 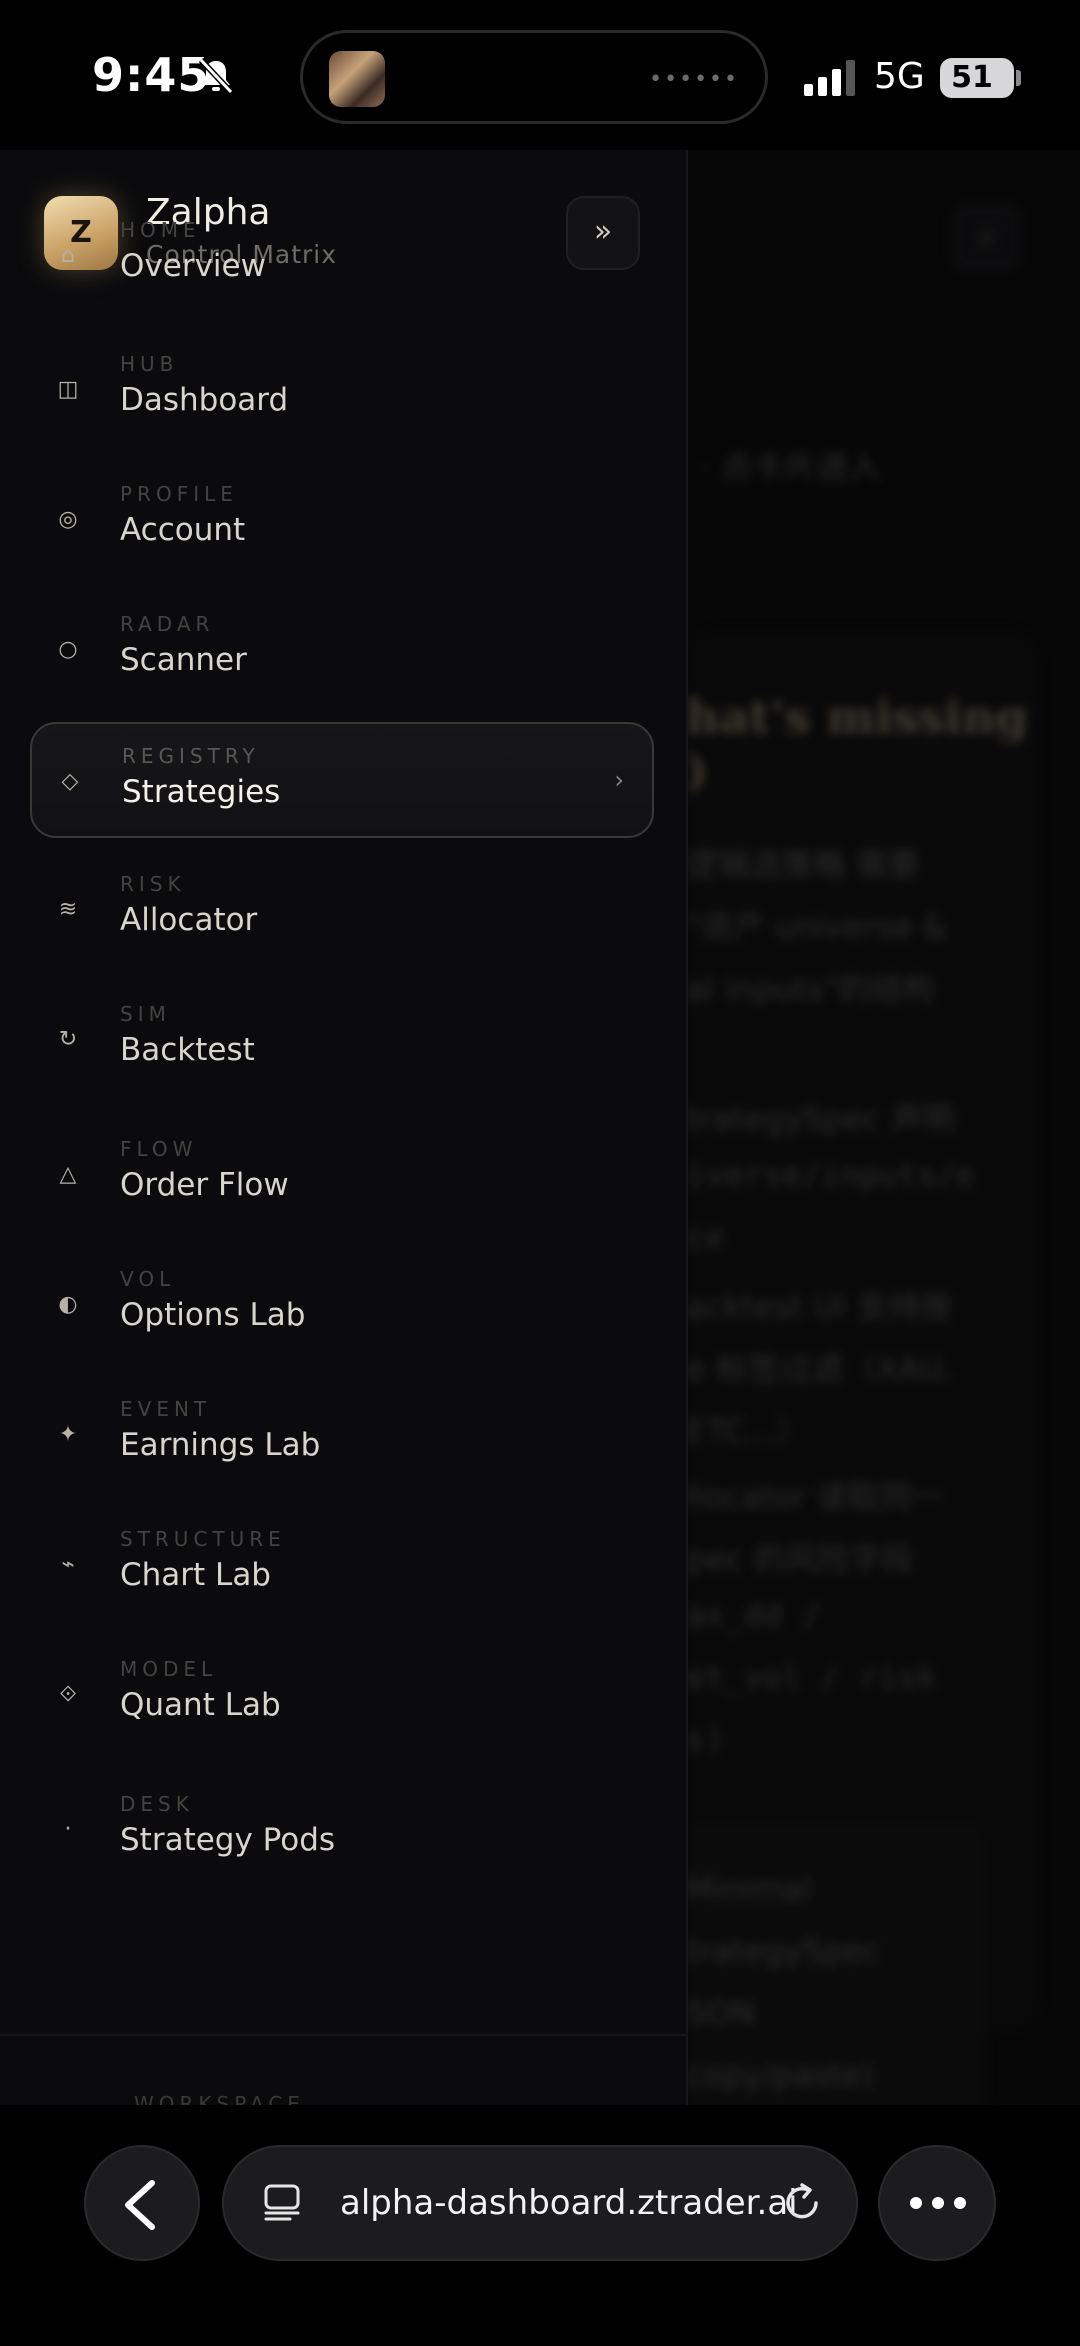 What do you see at coordinates (201, 792) in the screenshot?
I see `nav-item-label: Strategies` at bounding box center [201, 792].